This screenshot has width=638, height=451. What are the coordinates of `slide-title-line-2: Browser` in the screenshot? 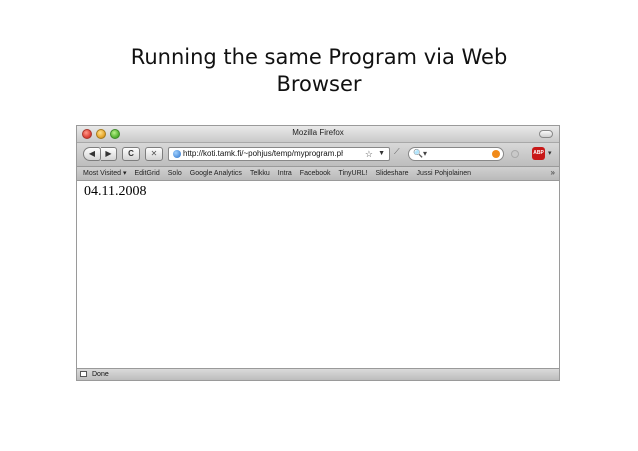 It's located at (319, 84).